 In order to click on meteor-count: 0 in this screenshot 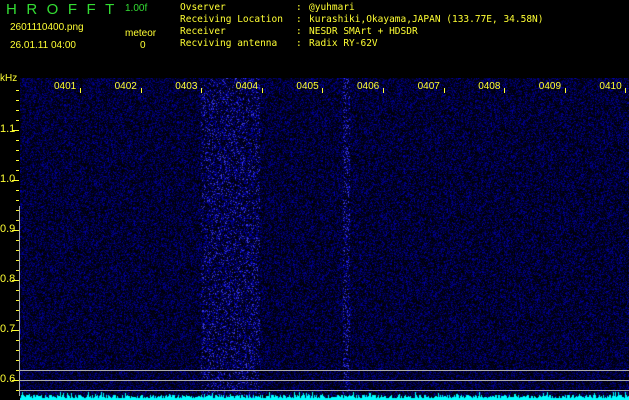, I will do `click(143, 45)`.